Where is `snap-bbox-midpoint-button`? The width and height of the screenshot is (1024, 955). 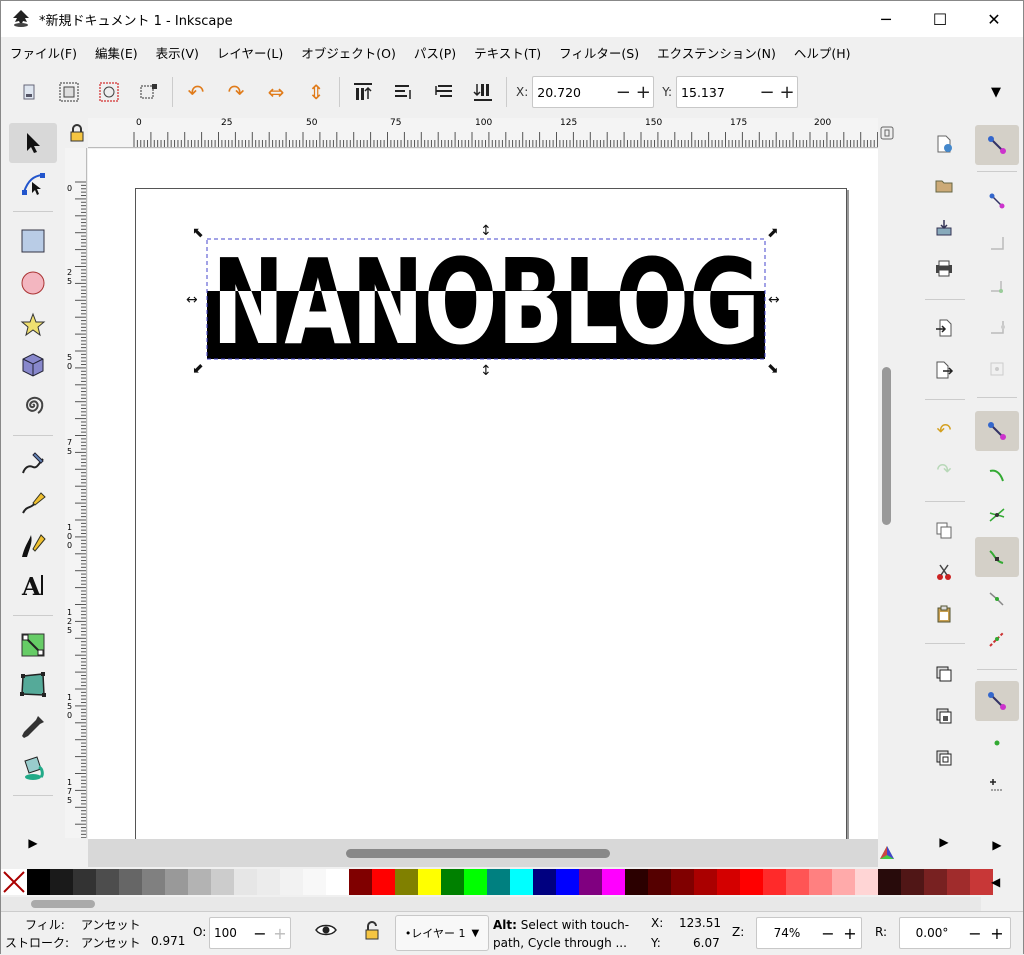 snap-bbox-midpoint-button is located at coordinates (997, 327).